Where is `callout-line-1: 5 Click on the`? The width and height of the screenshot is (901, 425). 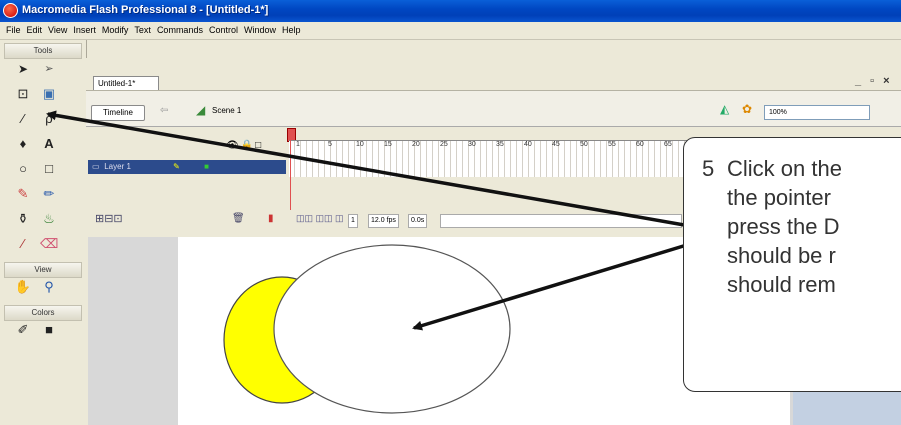 callout-line-1: 5 Click on the is located at coordinates (801, 168).